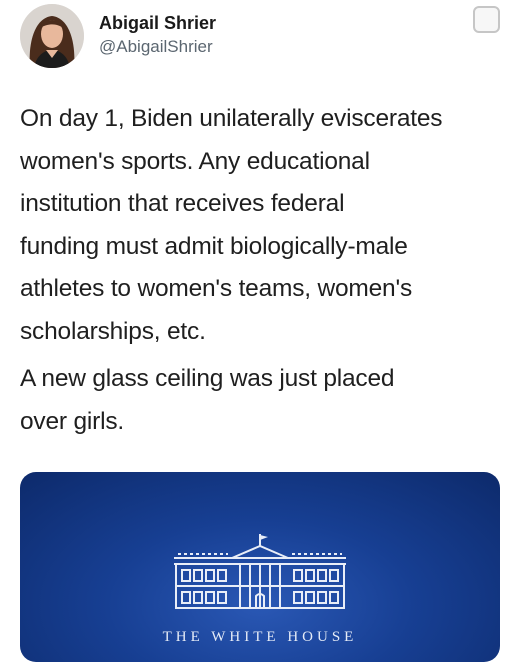 The height and width of the screenshot is (662, 517). I want to click on avatar, so click(52, 36).